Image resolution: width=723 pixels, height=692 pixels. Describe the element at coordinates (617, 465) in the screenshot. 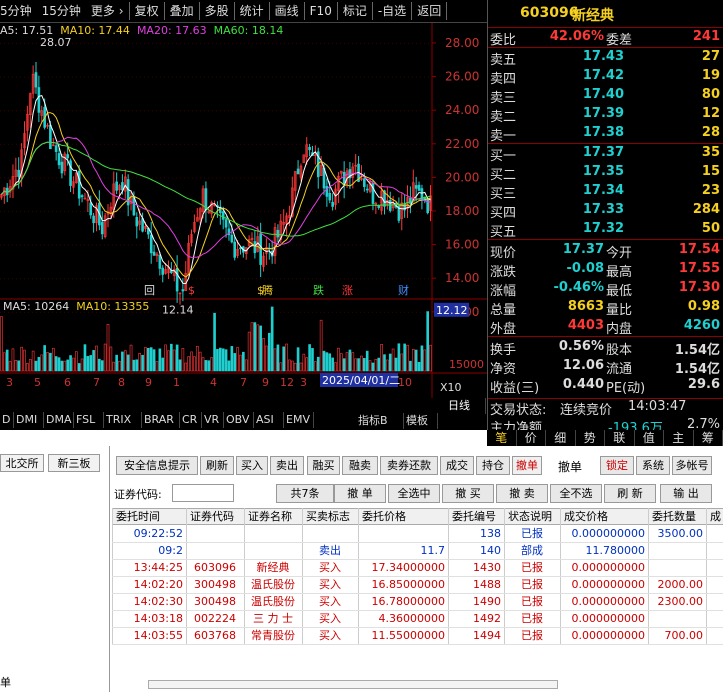

I see `trade-right-button-0: 锁定` at that location.